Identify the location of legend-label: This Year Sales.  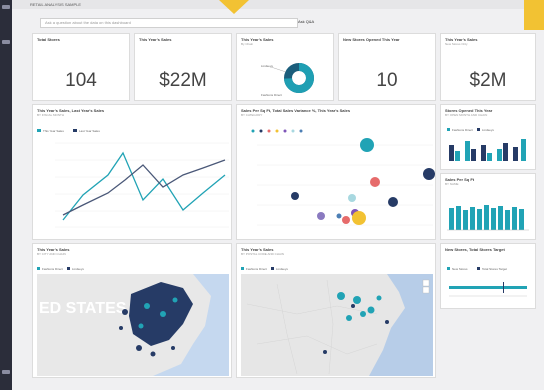
(53, 131).